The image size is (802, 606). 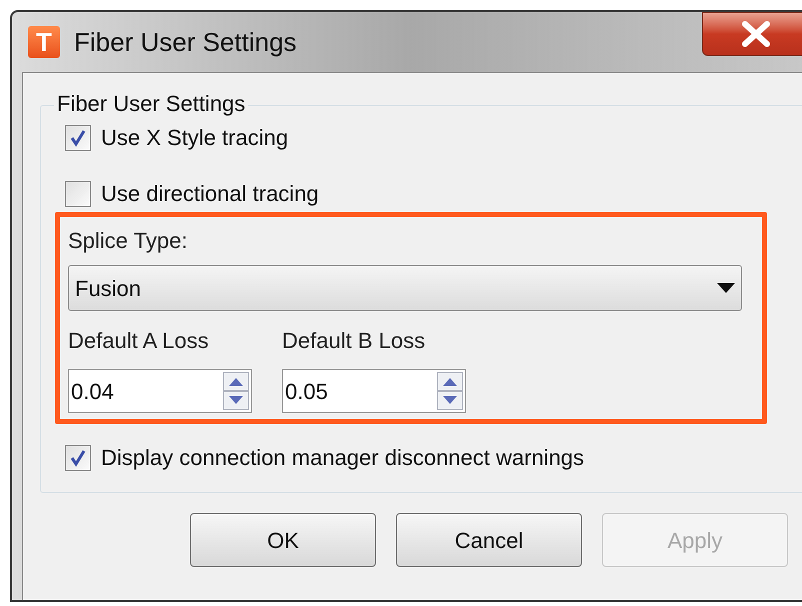 I want to click on dialog-button: OK, so click(x=283, y=540).